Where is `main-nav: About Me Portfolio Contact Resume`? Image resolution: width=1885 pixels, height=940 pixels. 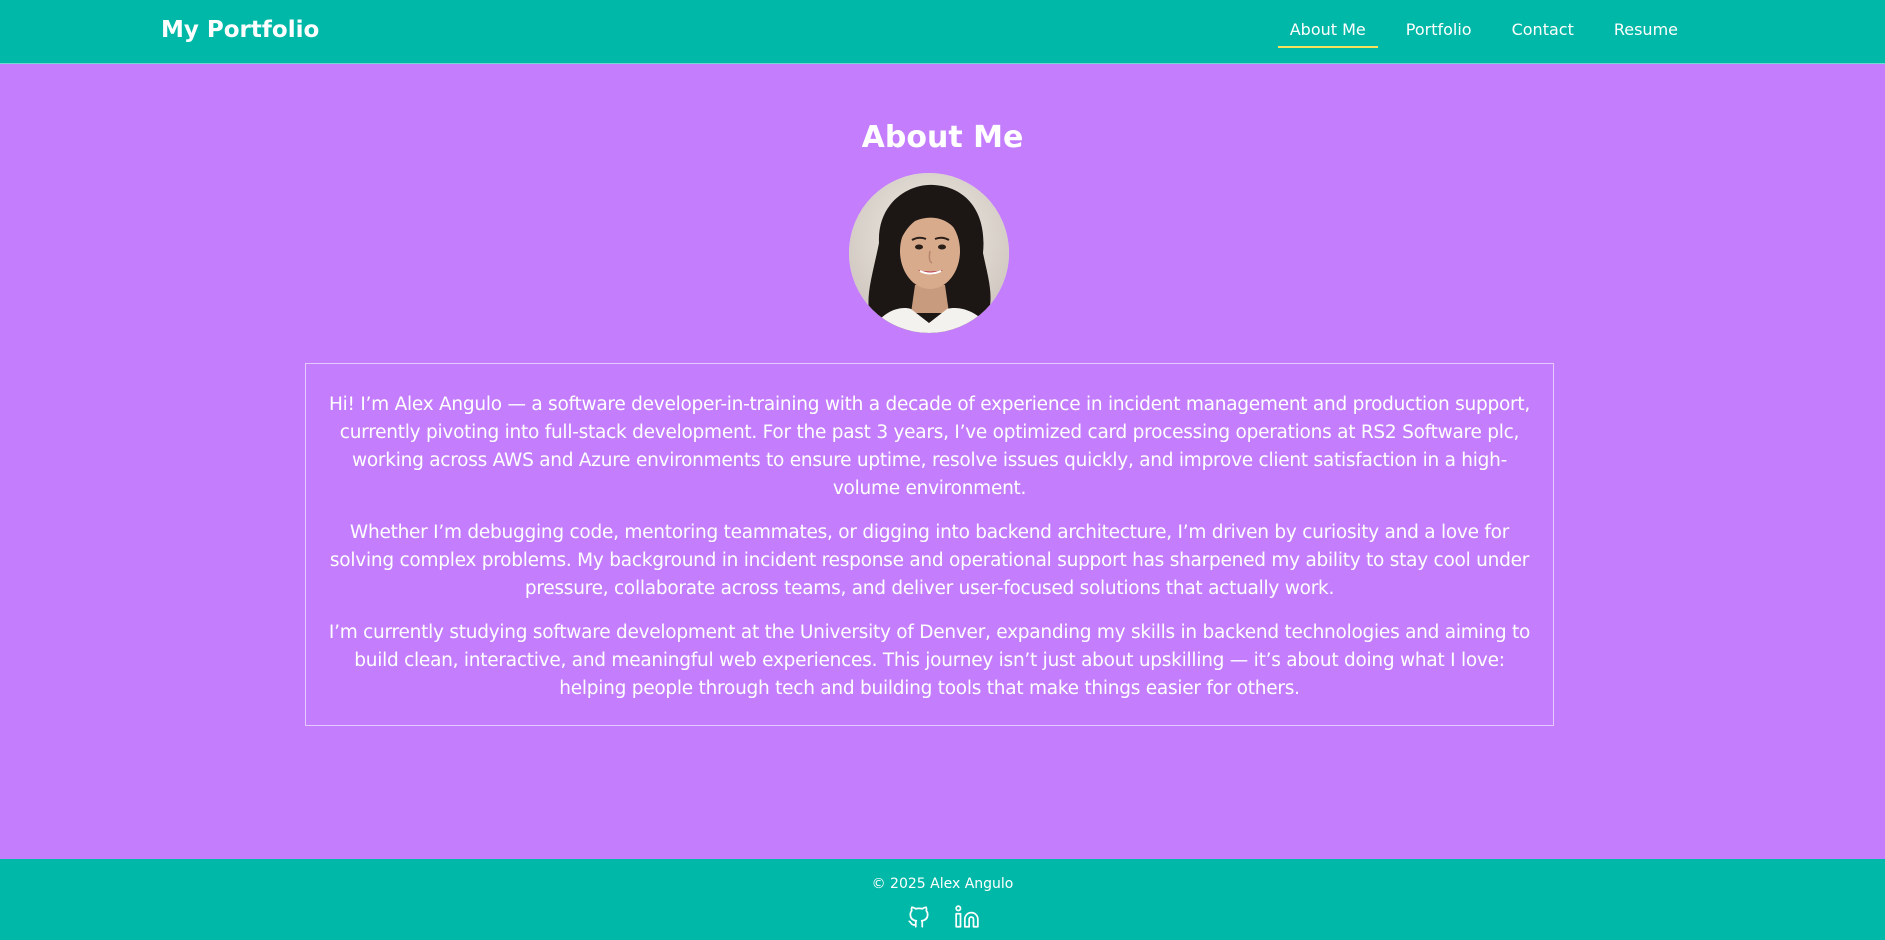
main-nav: About Me Portfolio Contact Resume is located at coordinates (1476, 34).